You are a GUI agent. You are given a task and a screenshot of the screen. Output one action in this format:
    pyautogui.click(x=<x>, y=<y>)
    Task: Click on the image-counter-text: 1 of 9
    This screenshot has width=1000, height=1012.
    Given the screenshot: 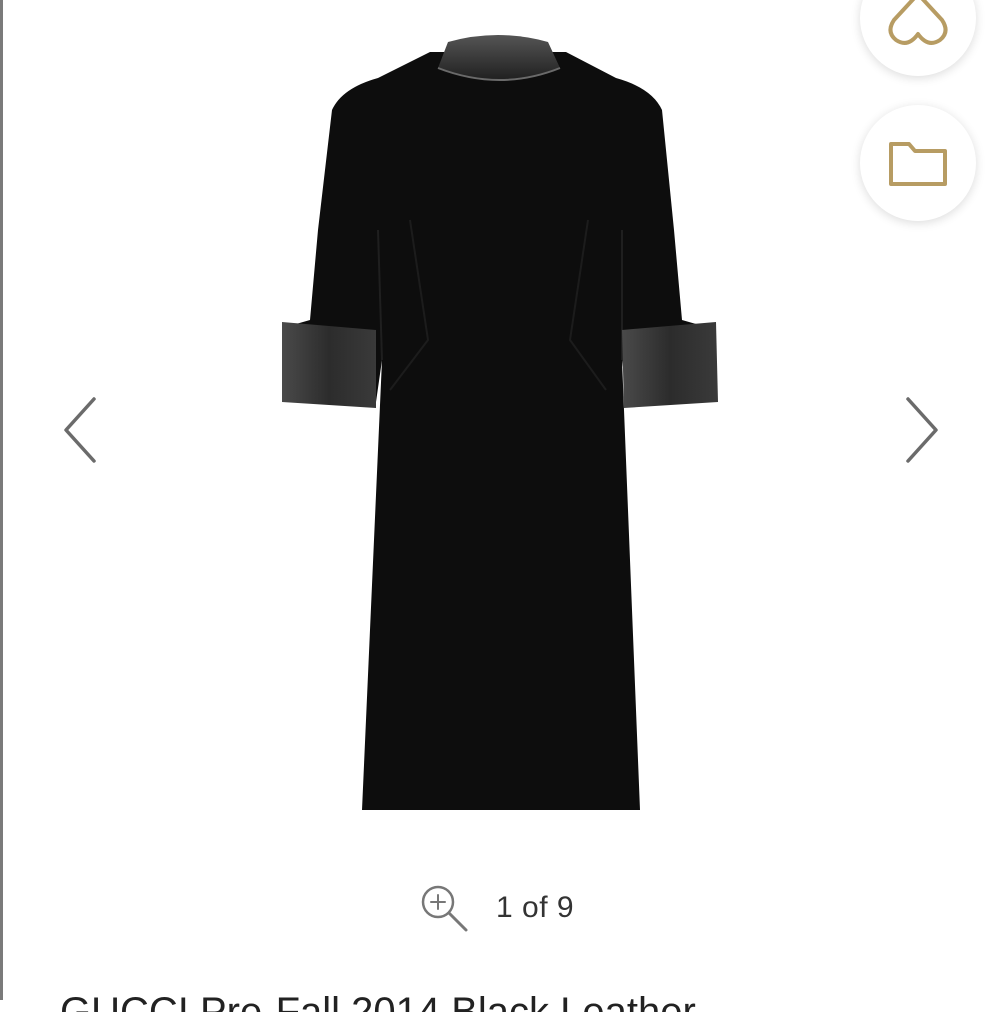 What is the action you would take?
    pyautogui.click(x=535, y=907)
    